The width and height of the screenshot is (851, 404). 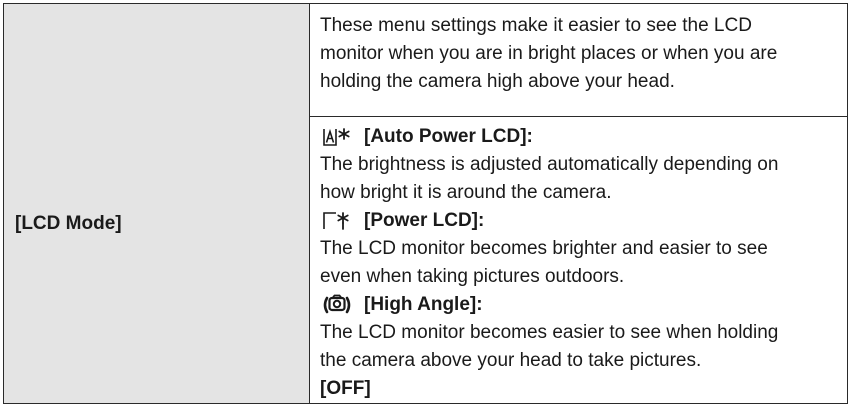 I want to click on option-title: [Power LCD]:, so click(x=424, y=220).